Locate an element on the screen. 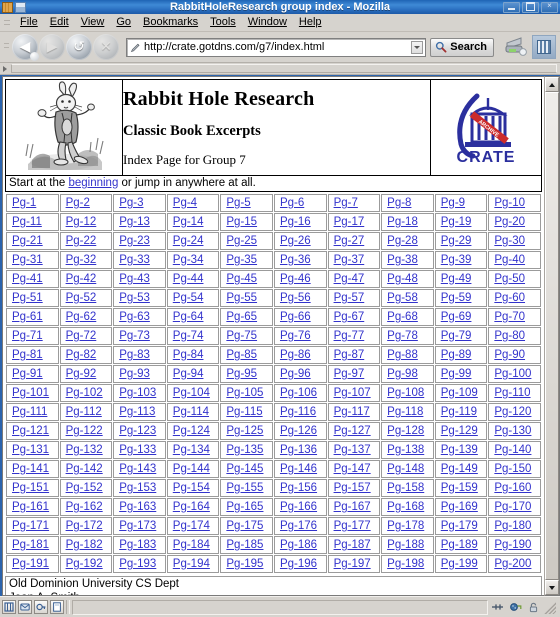 Image resolution: width=560 pixels, height=617 pixels. page-link-pg-191: Pg-191 is located at coordinates (30, 564).